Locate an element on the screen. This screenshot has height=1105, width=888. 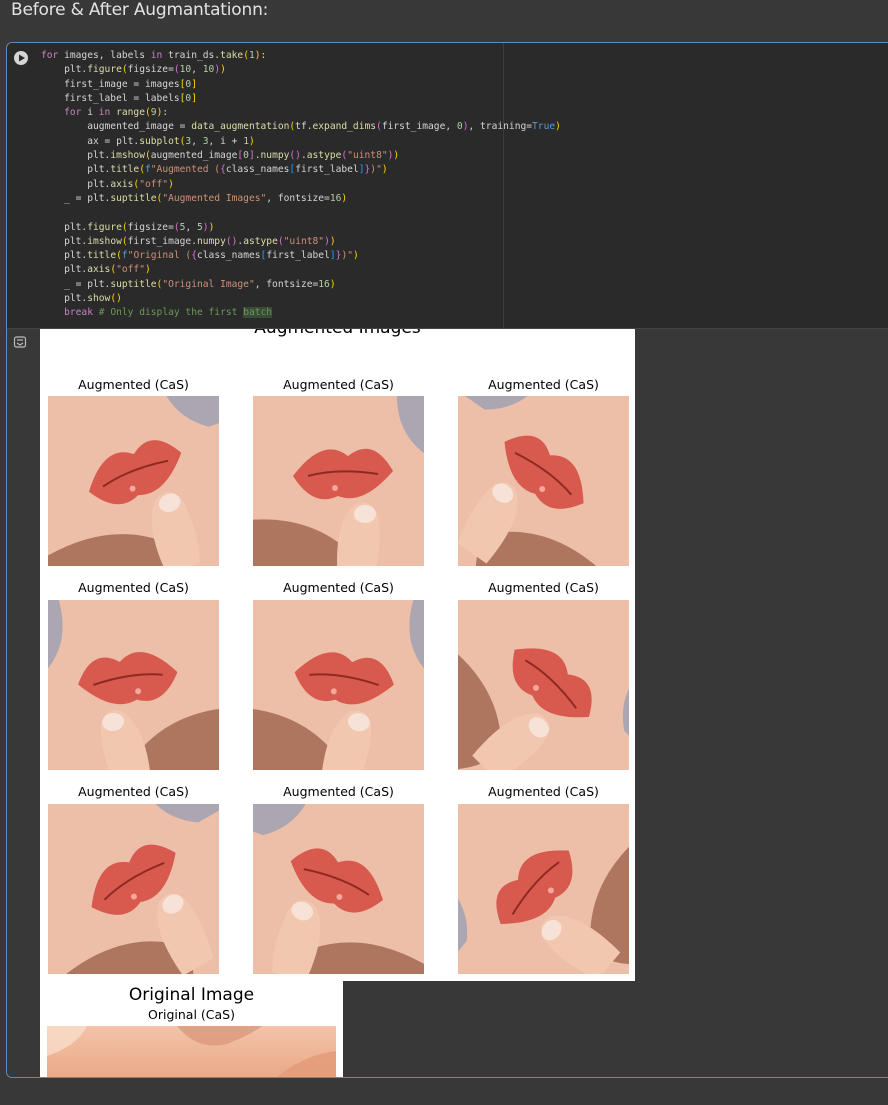
original-figure: Original Image Original (CaS) is located at coordinates (191, 1029).